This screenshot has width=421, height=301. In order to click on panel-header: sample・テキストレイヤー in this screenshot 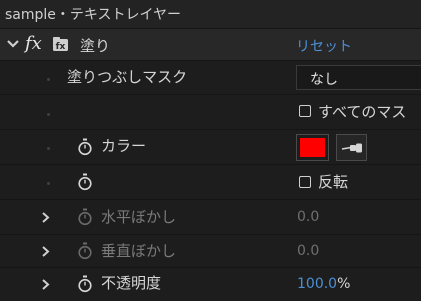, I will do `click(210, 14)`.